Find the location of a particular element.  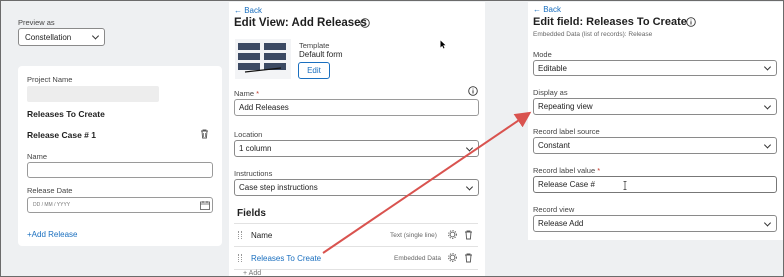

annotation-arrow is located at coordinates (427, 182).